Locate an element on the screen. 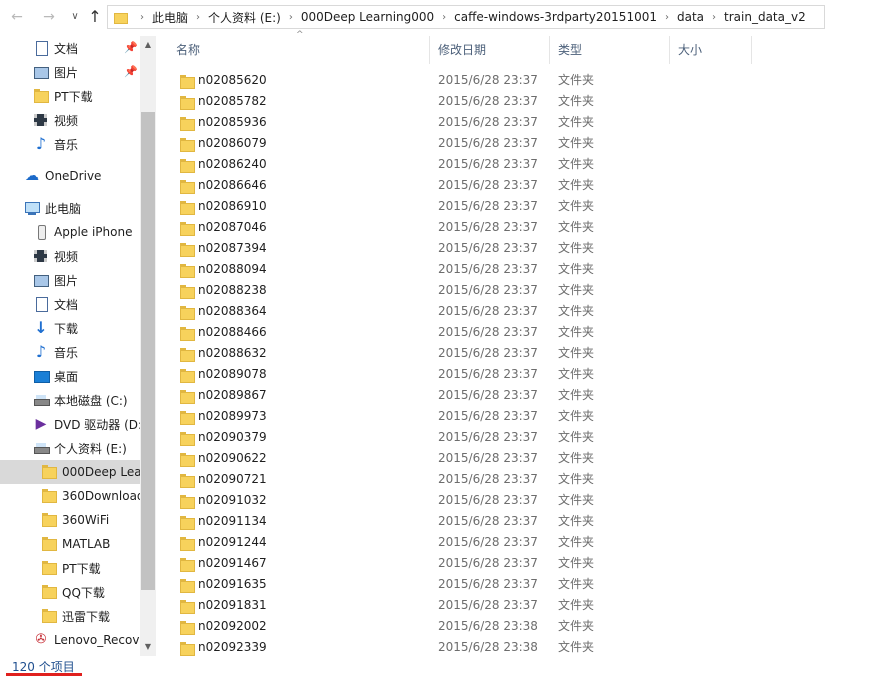  file-row: n02089973 2015/6/28 23:37 文件夹 is located at coordinates (516, 416).